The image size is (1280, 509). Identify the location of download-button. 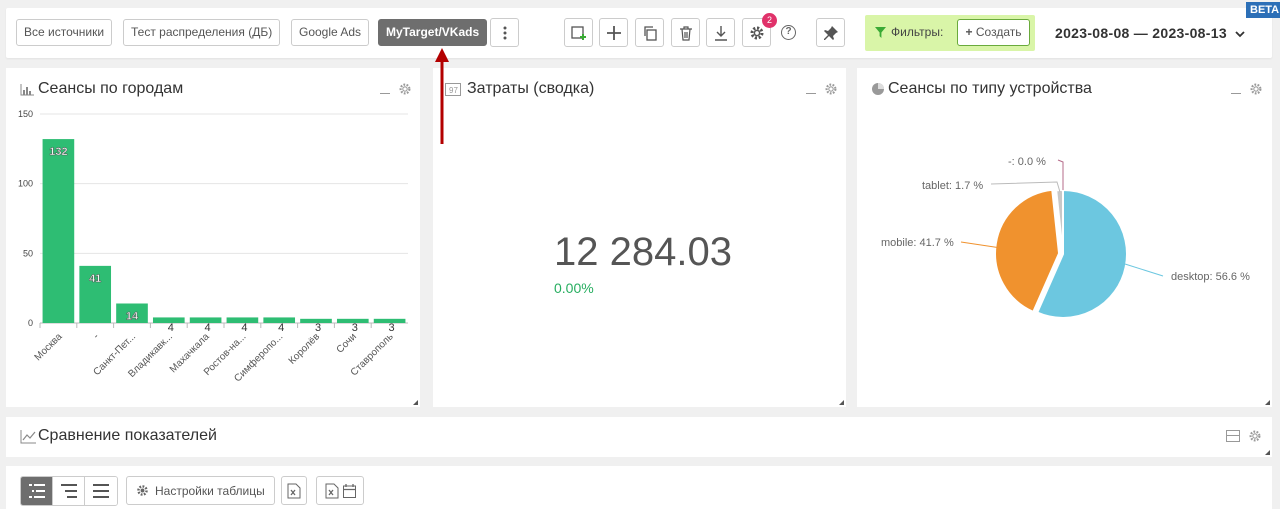
(720, 32).